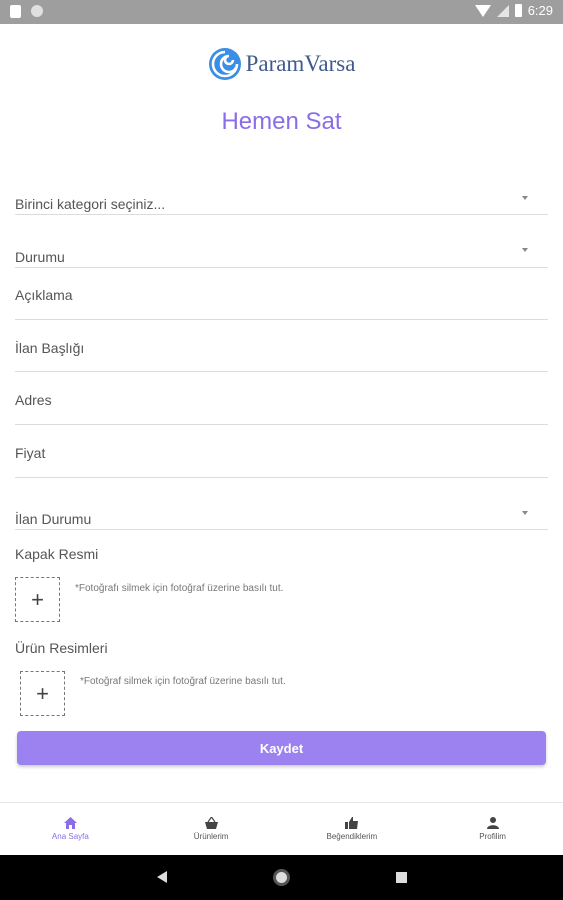  I want to click on logo-swirl-icon, so click(224, 64).